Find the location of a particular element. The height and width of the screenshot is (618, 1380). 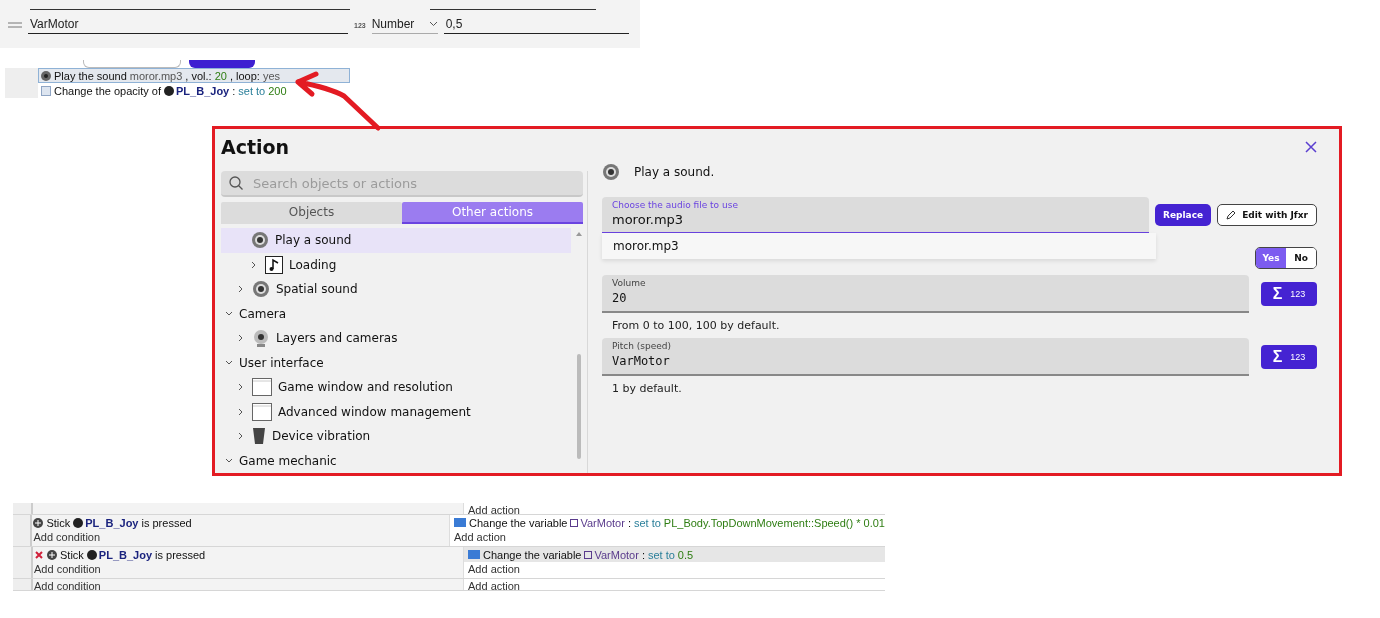

event-text: moror.mp3 is located at coordinates (156, 75).